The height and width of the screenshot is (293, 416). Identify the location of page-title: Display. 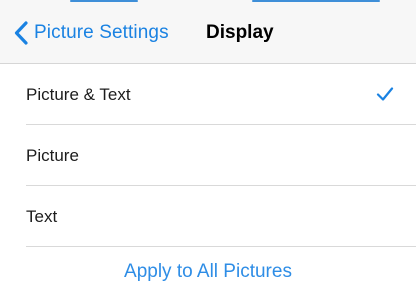
(240, 32).